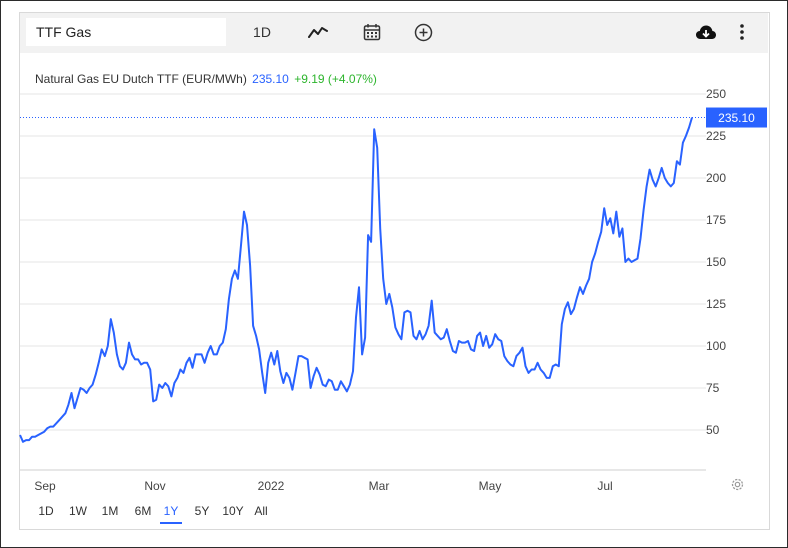 The image size is (788, 548). Describe the element at coordinates (78, 511) in the screenshot. I see `range-button-1w: 1W` at that location.